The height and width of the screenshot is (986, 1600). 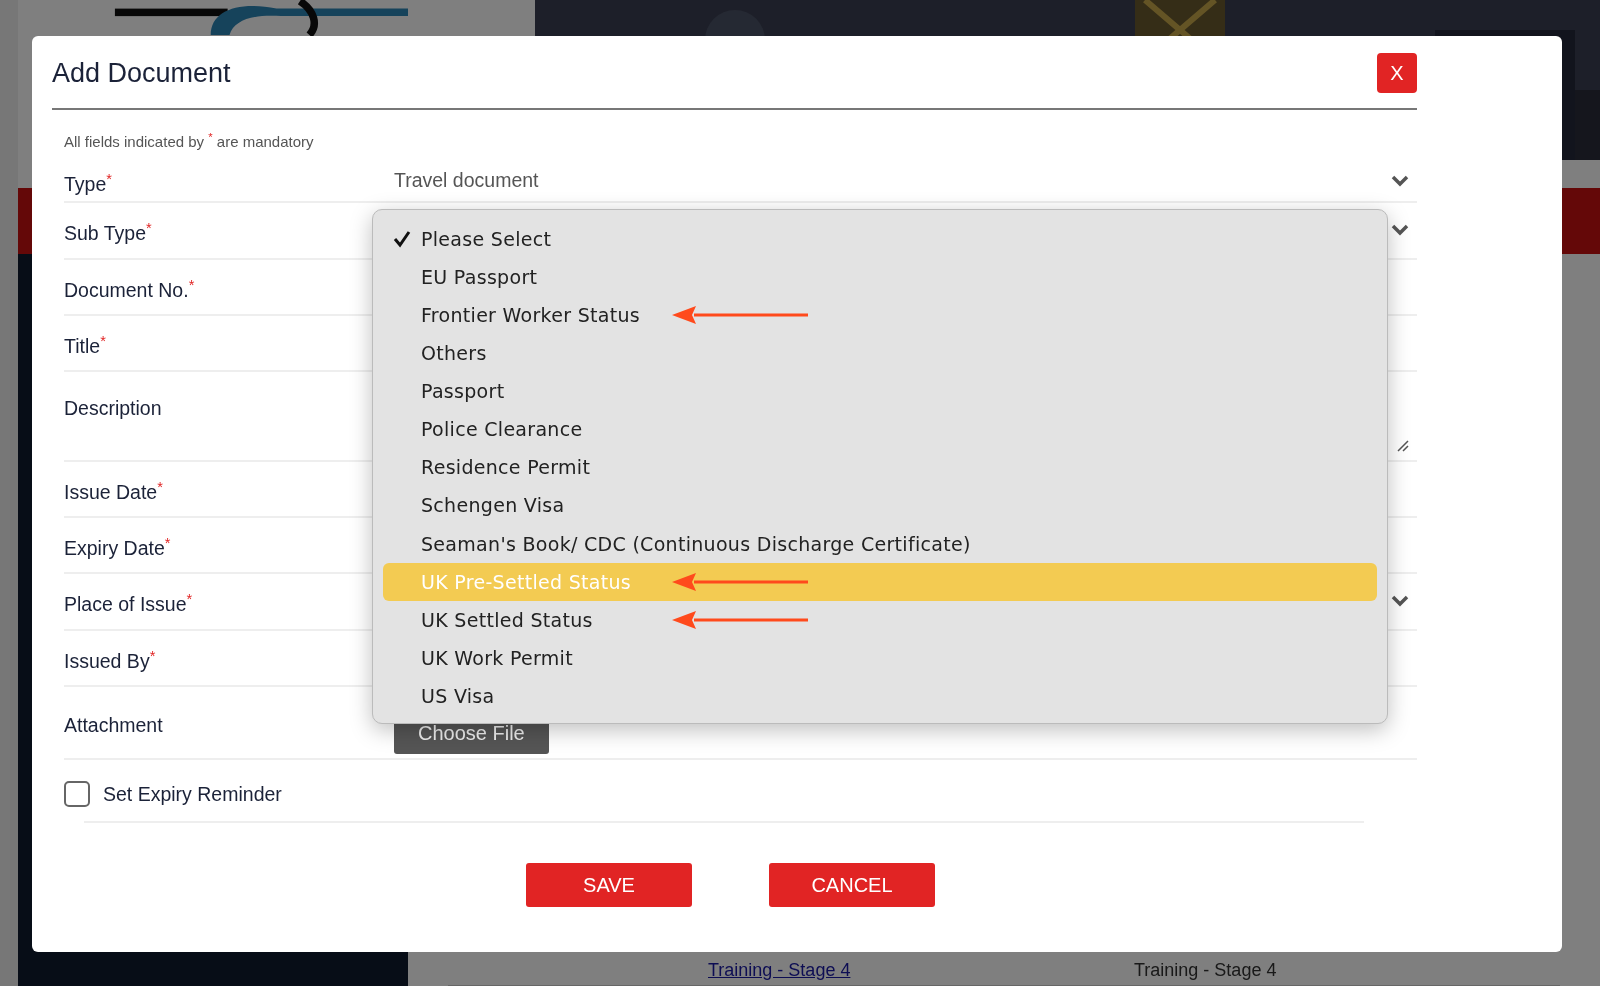 I want to click on field-label: Expiry Date$^{*}$, so click(x=118, y=547).